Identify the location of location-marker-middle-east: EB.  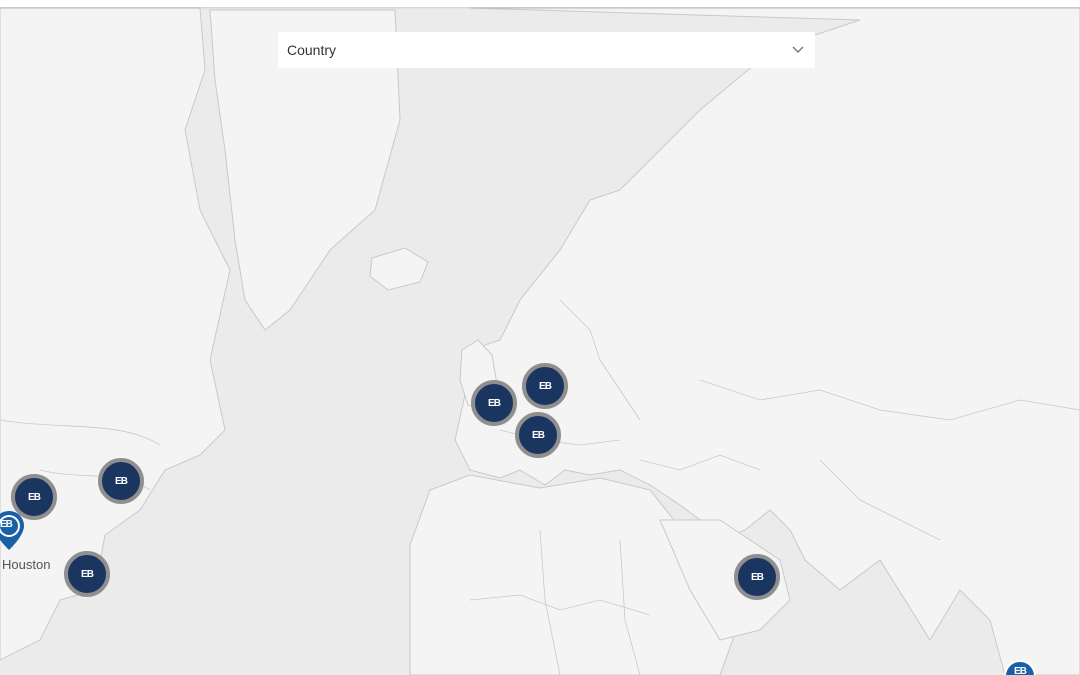
(757, 577).